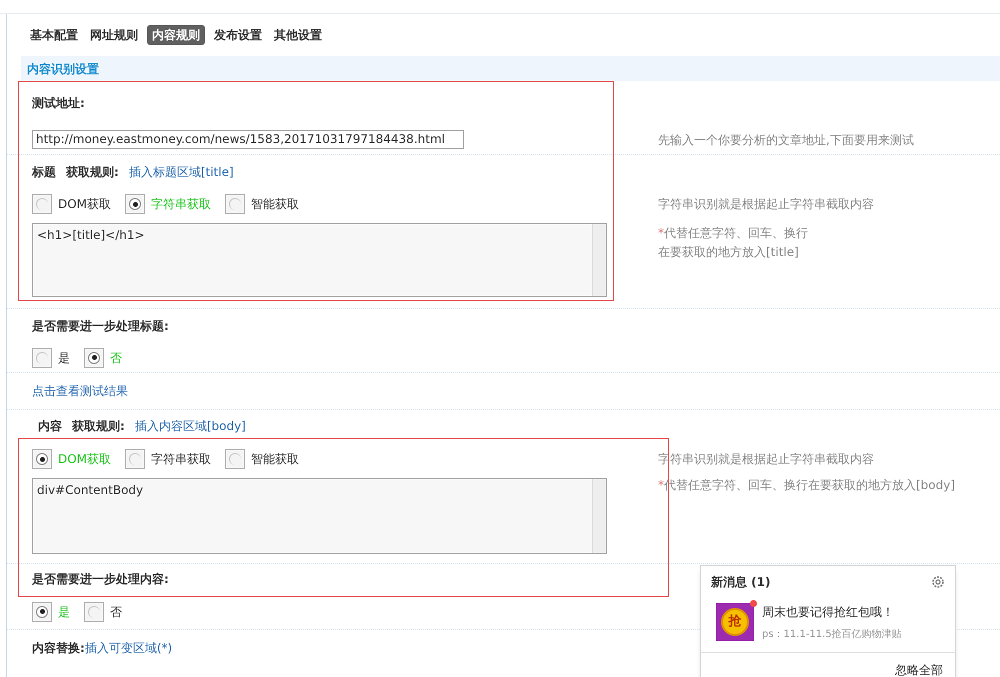 This screenshot has height=677, width=1000. Describe the element at coordinates (54, 35) in the screenshot. I see `tab: 基本配置` at that location.